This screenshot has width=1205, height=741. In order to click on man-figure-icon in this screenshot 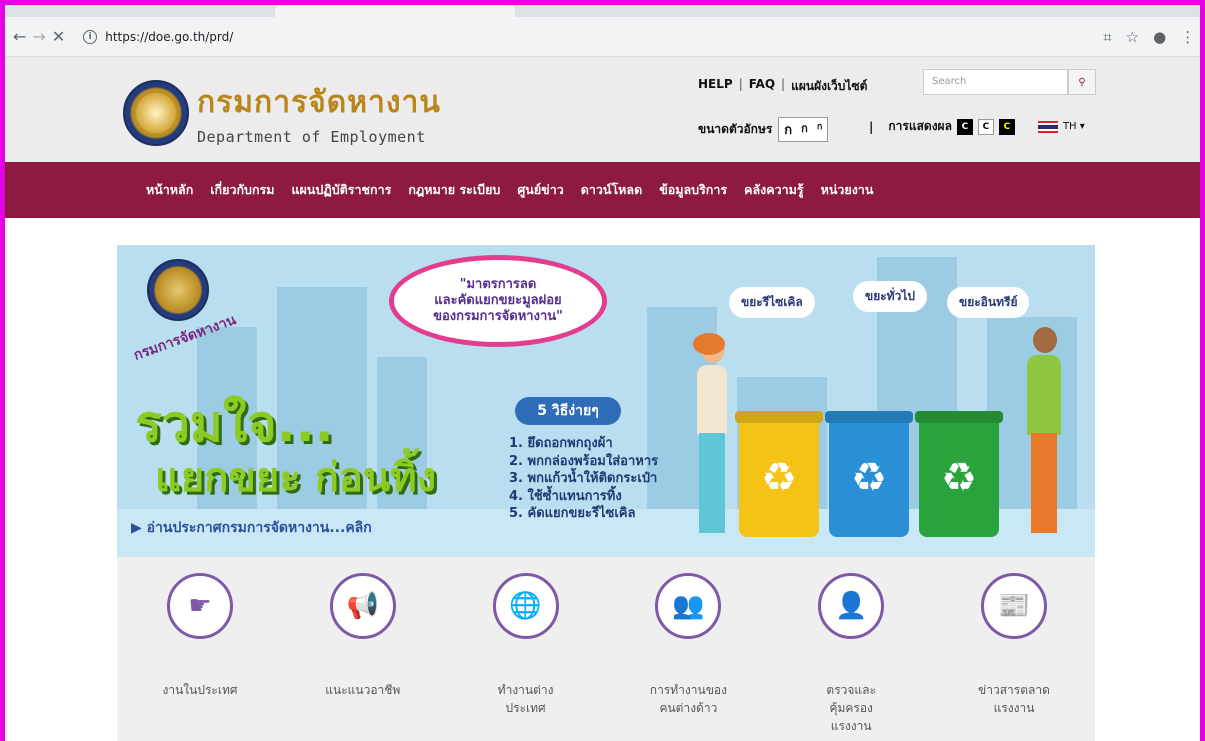, I will do `click(1044, 432)`.